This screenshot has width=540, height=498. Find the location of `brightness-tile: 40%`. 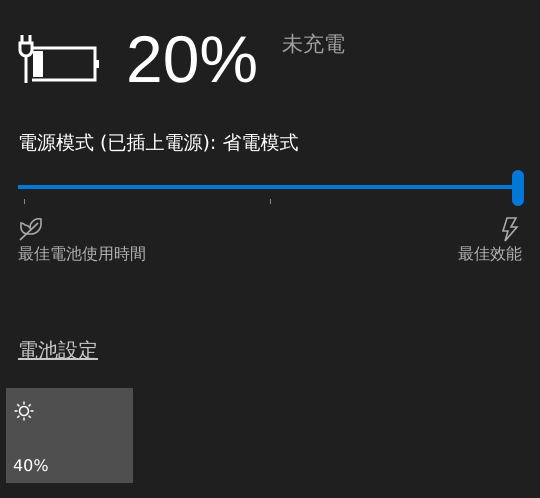

brightness-tile: 40% is located at coordinates (69, 435).